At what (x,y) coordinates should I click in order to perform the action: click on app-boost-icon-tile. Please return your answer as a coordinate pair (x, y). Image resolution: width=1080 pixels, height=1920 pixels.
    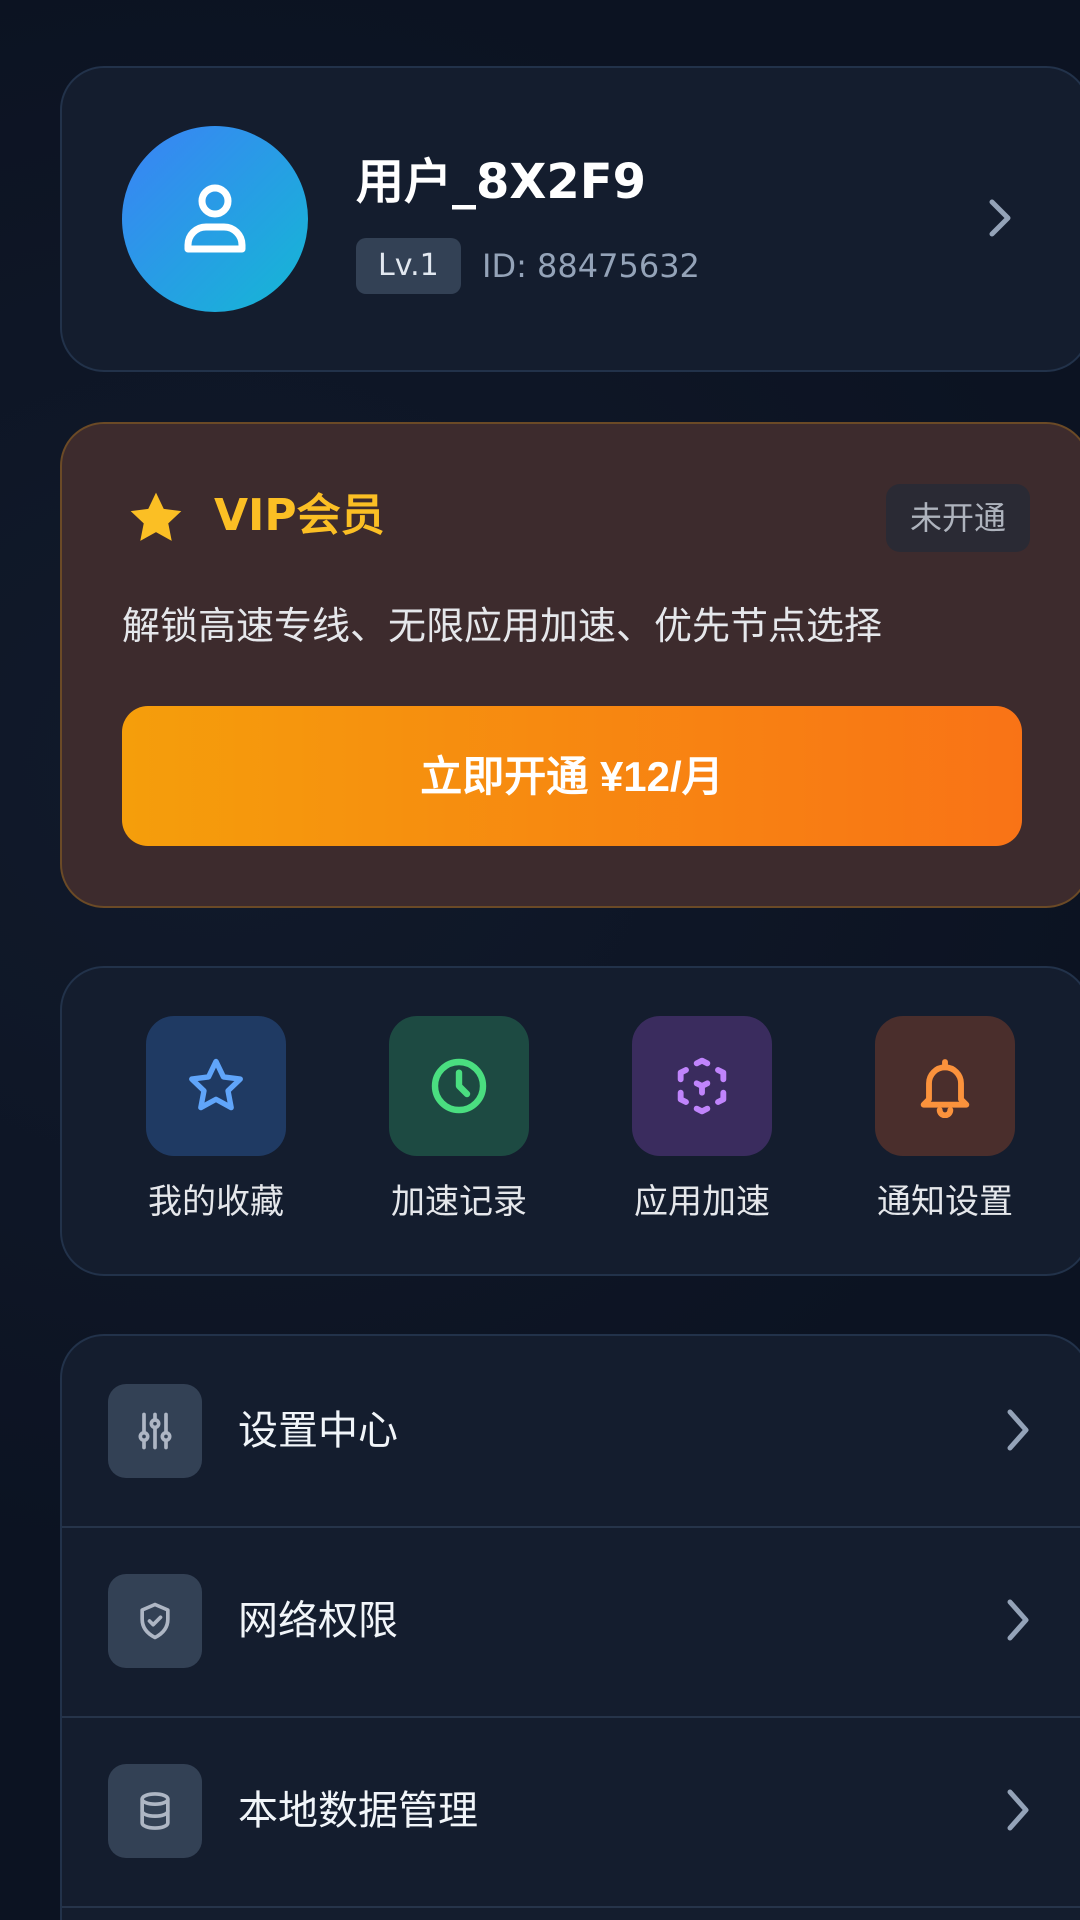
    Looking at the image, I should click on (702, 1086).